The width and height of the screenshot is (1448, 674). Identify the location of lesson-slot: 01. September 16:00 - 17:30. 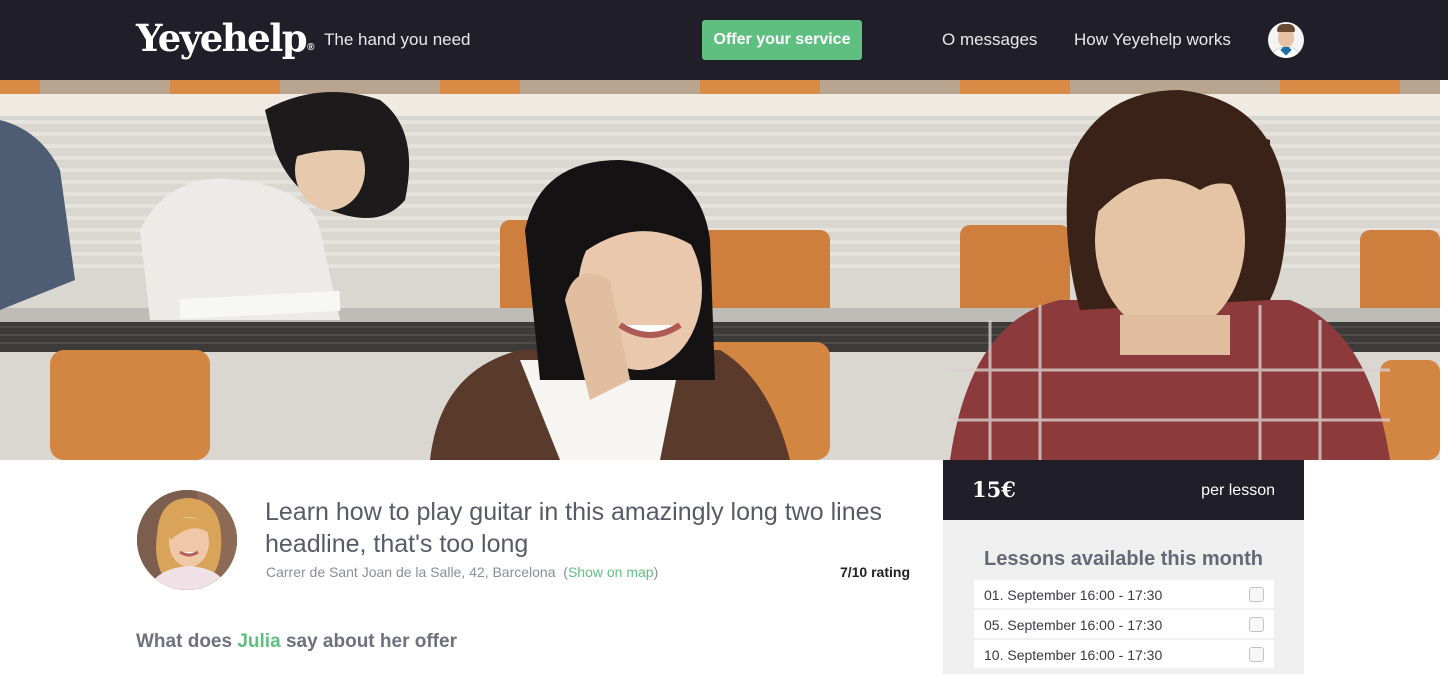
(1124, 594).